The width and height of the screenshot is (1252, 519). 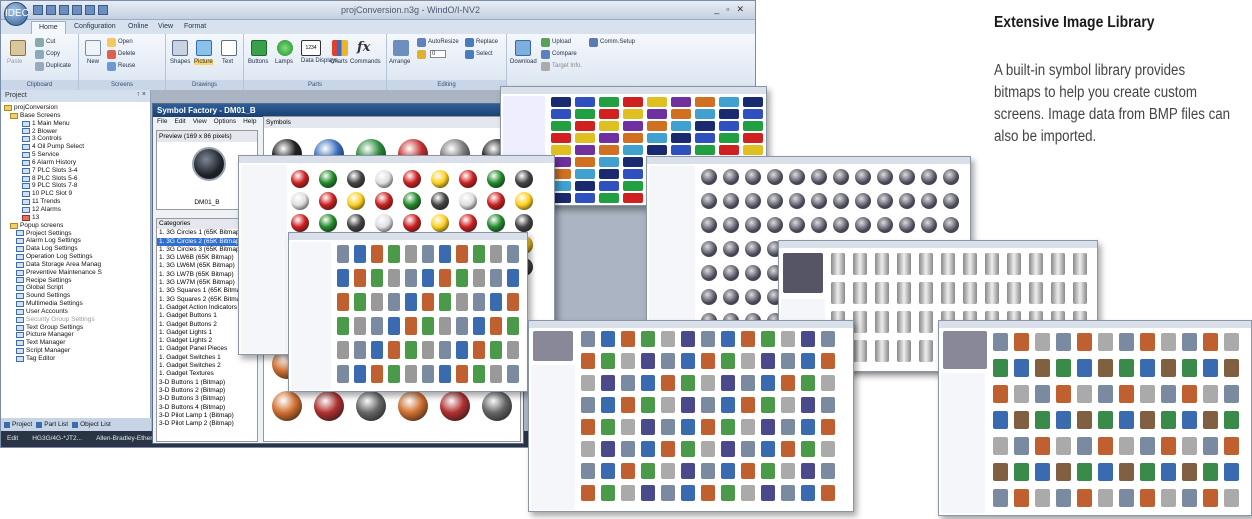 What do you see at coordinates (258, 62) in the screenshot?
I see `buttons-button: Buttons` at bounding box center [258, 62].